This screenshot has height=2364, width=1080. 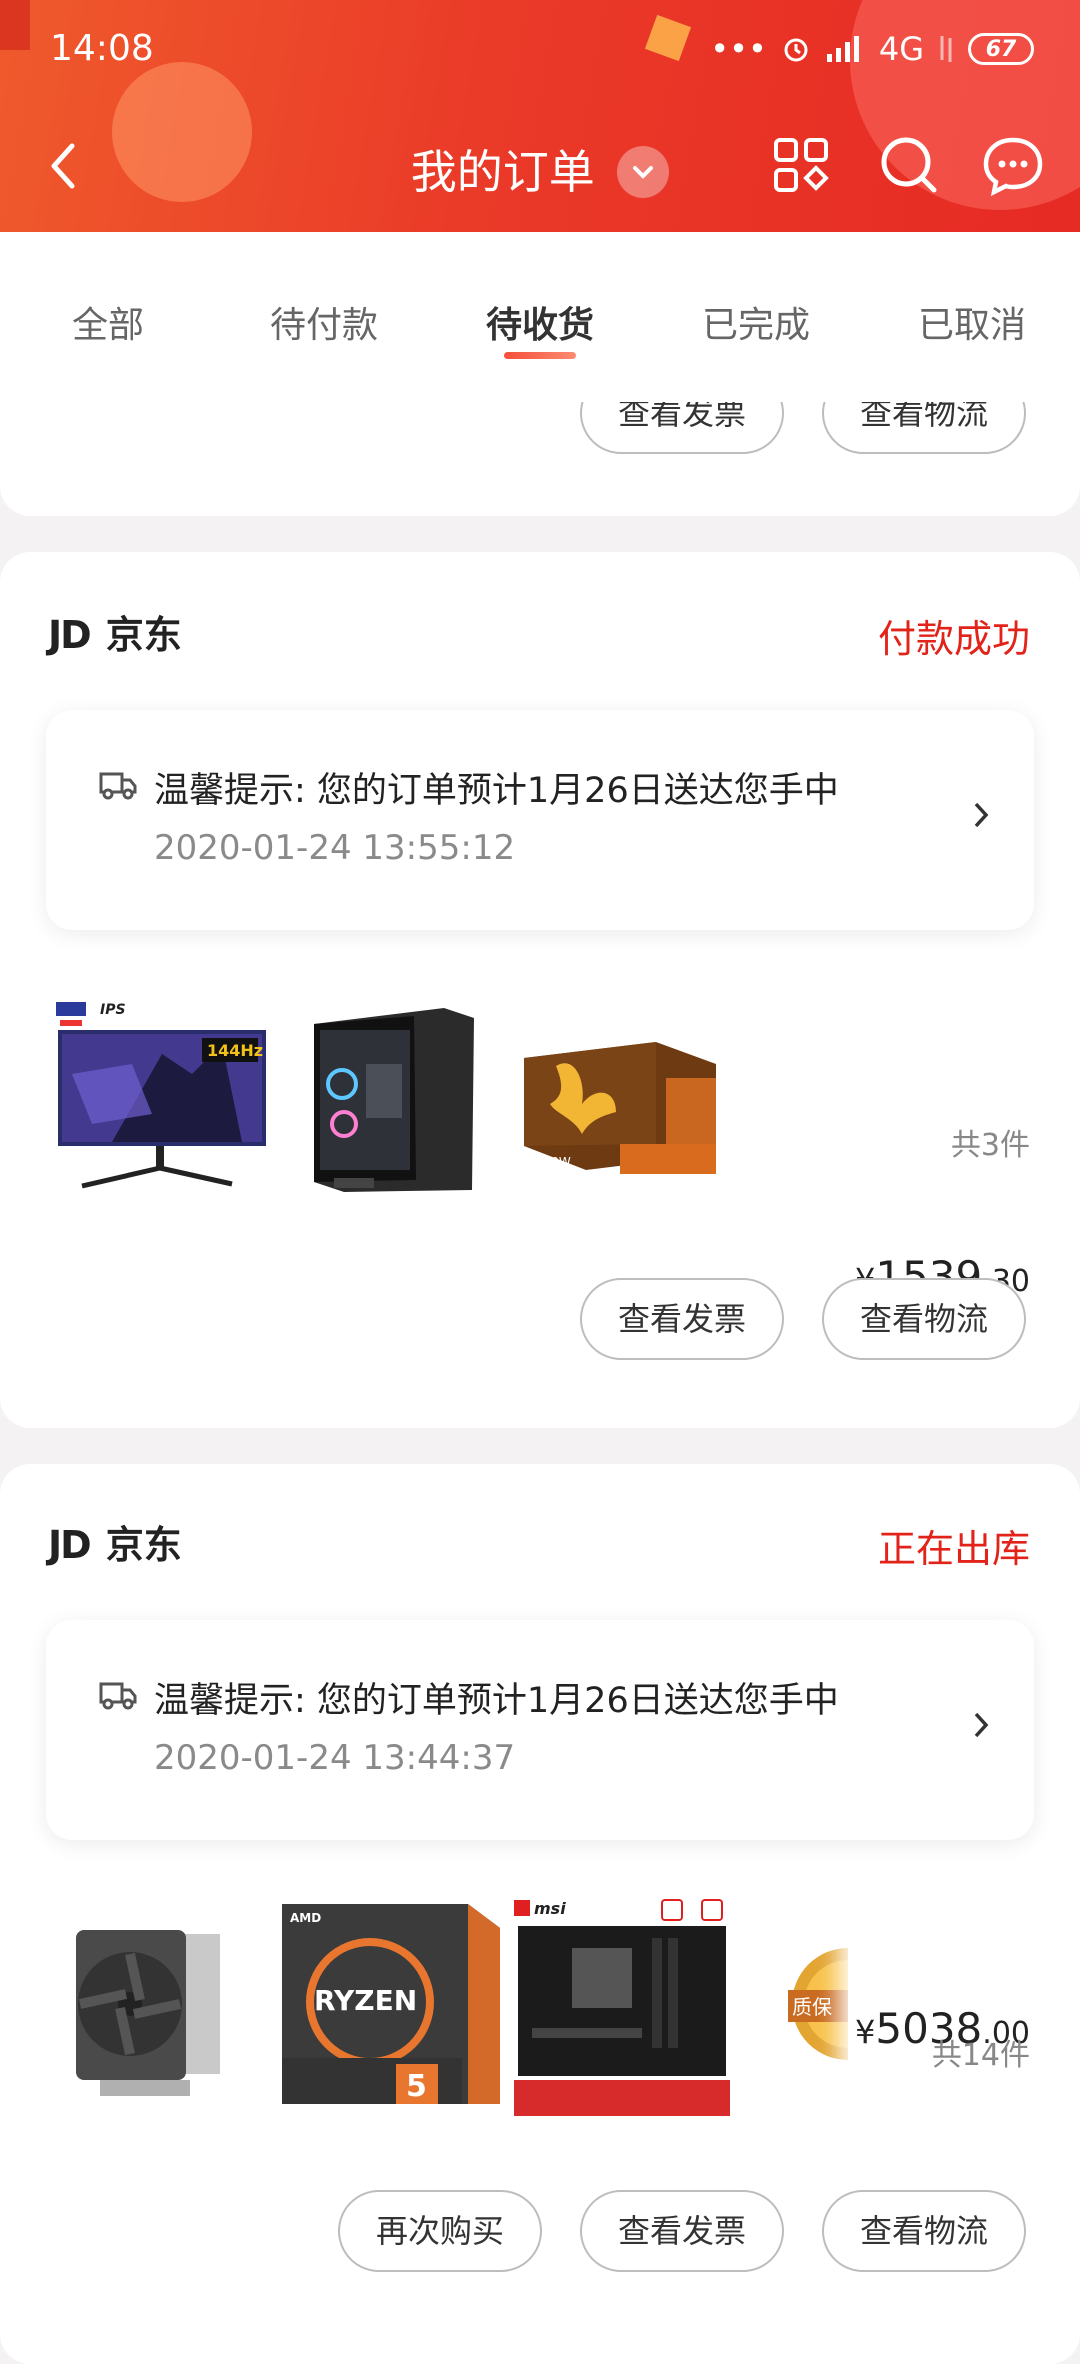 I want to click on alarm-icon, so click(x=796, y=50).